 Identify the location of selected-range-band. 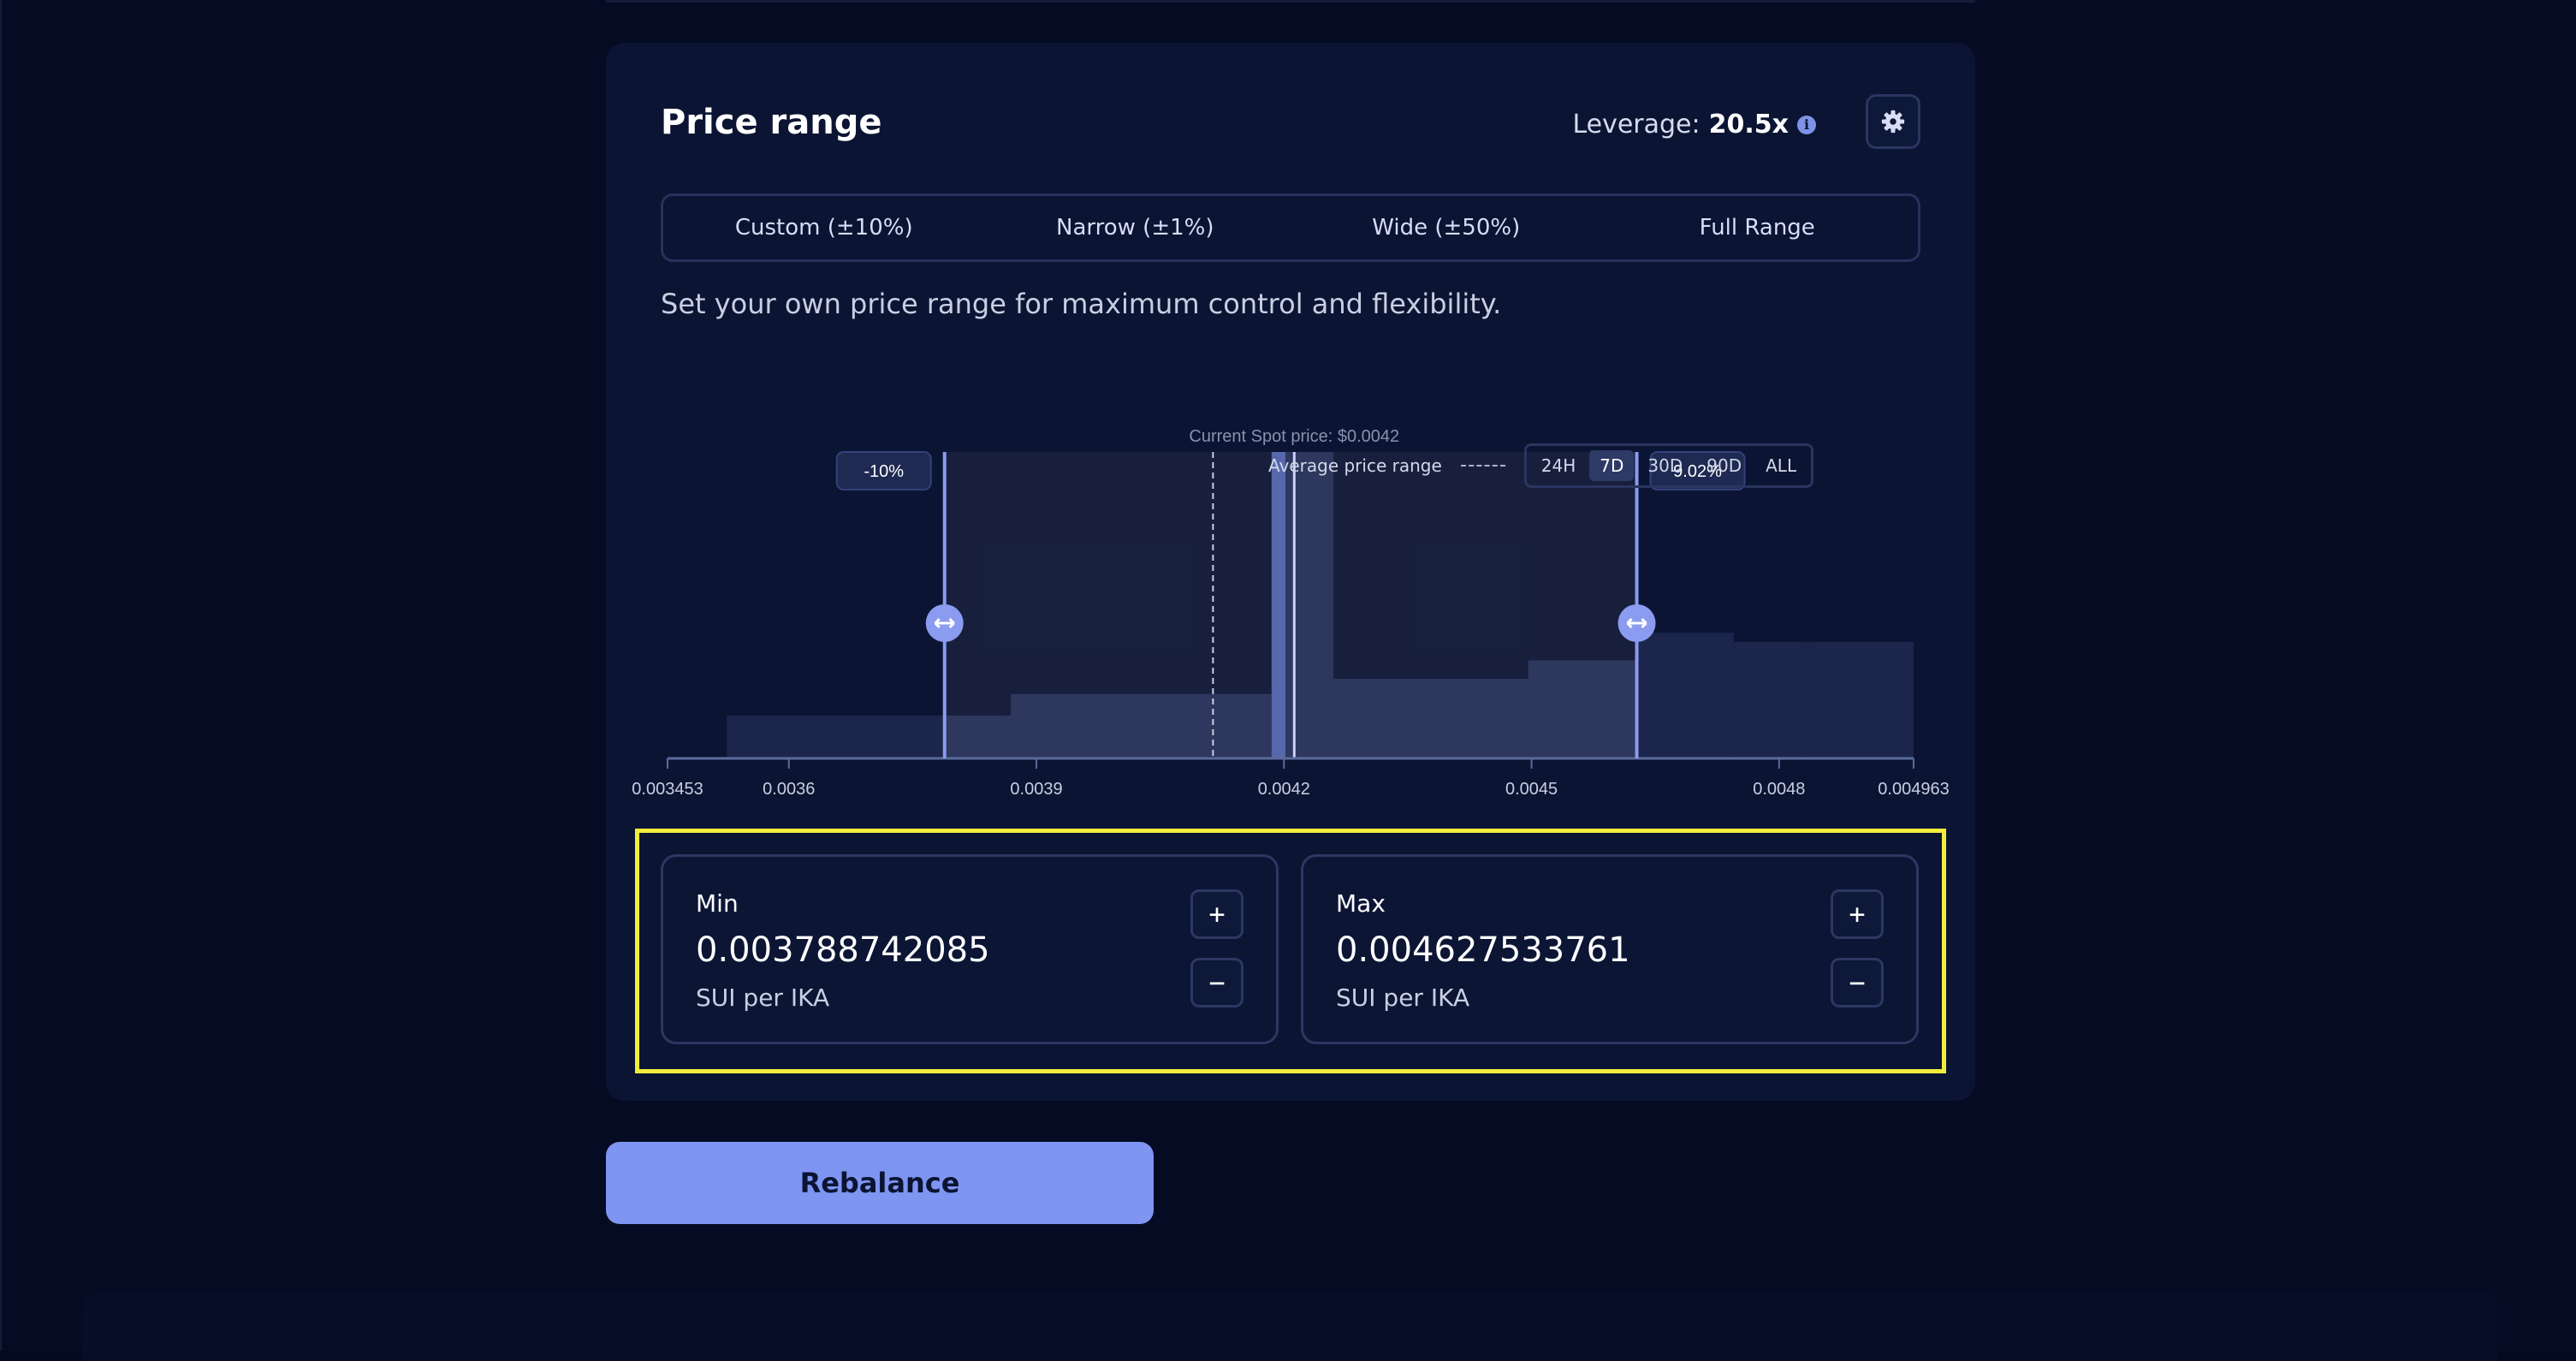
(1290, 605).